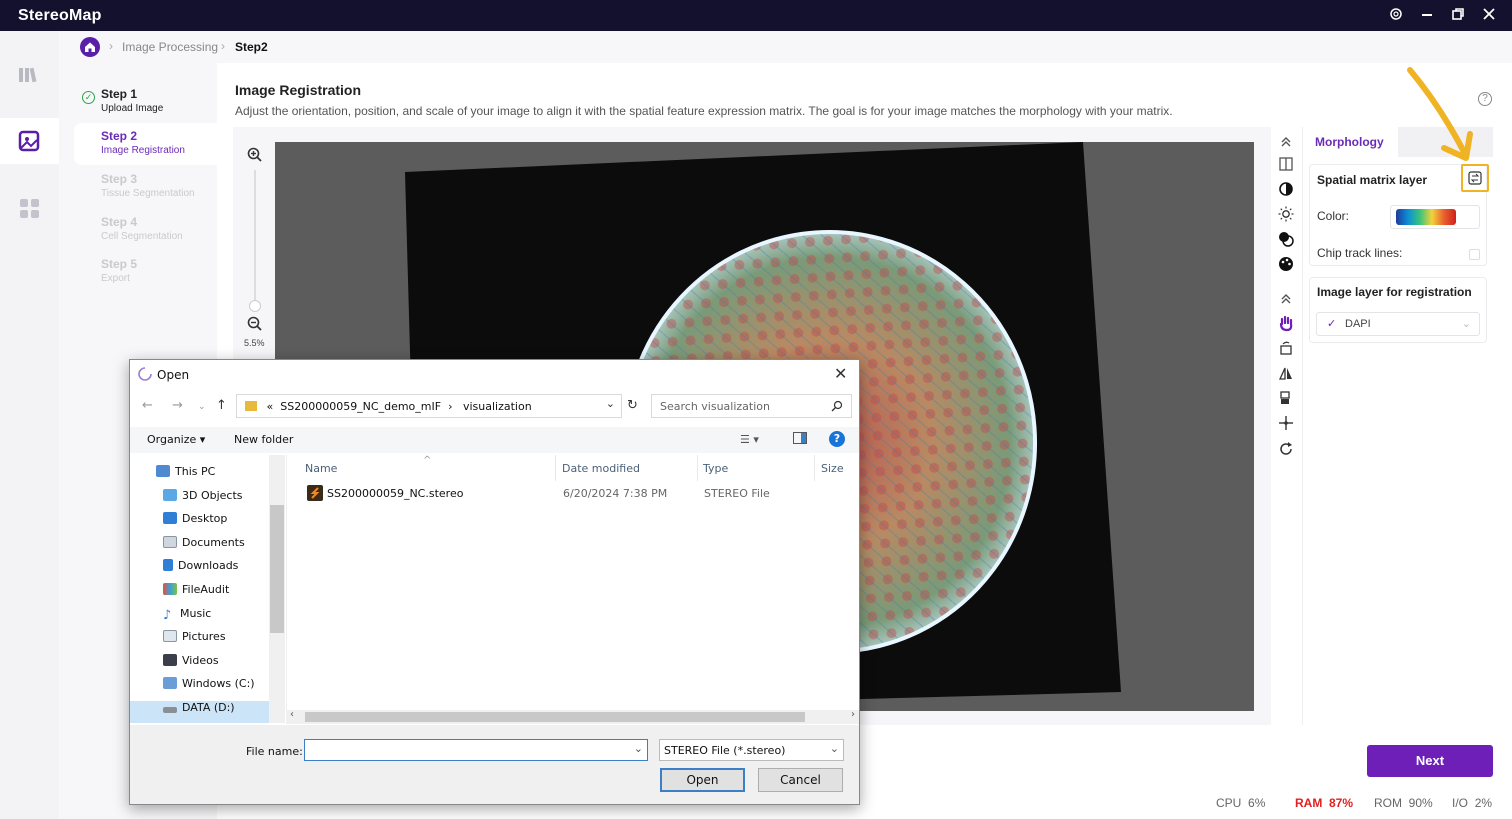 Image resolution: width=1512 pixels, height=819 pixels. I want to click on layers-icon, so click(1286, 239).